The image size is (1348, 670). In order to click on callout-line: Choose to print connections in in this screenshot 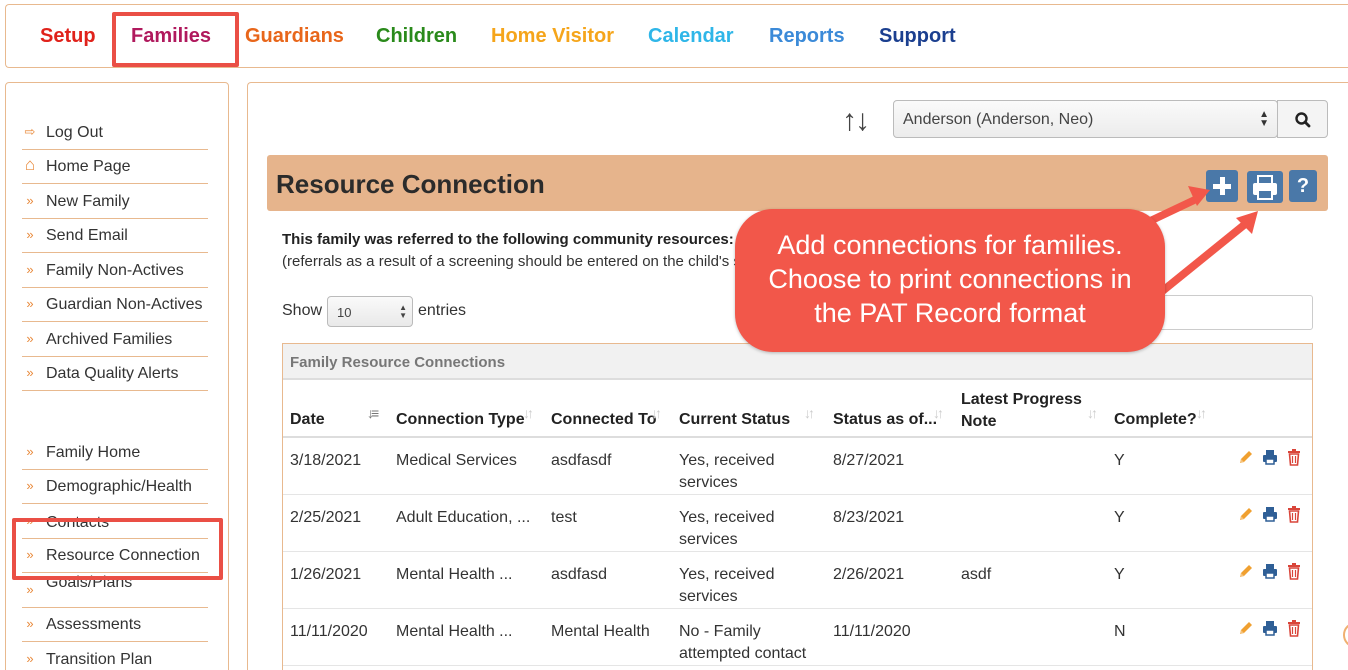, I will do `click(950, 279)`.